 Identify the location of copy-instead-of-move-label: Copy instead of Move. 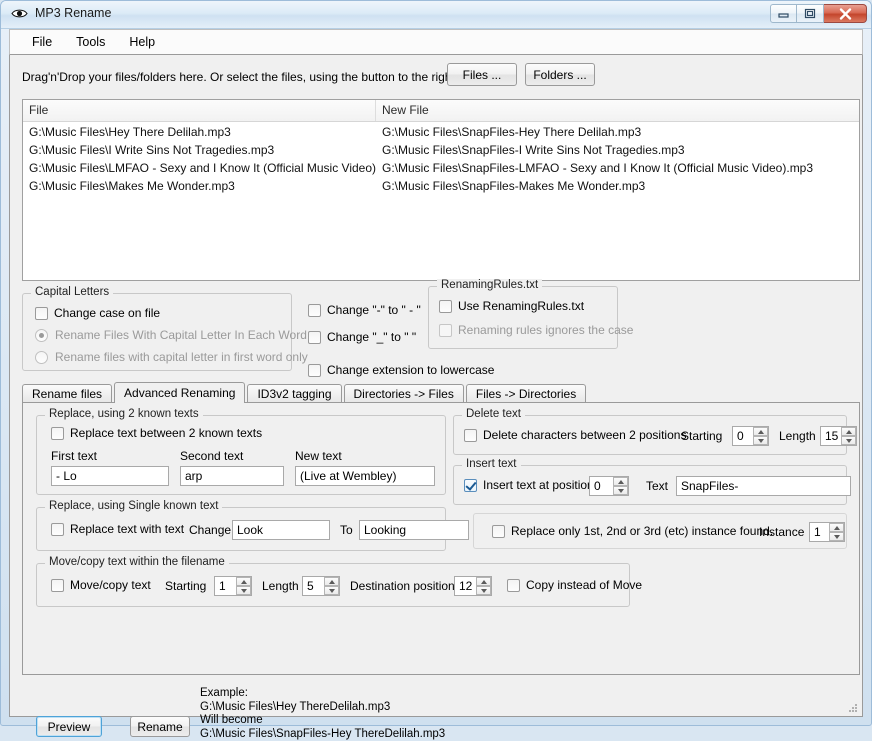
(584, 585).